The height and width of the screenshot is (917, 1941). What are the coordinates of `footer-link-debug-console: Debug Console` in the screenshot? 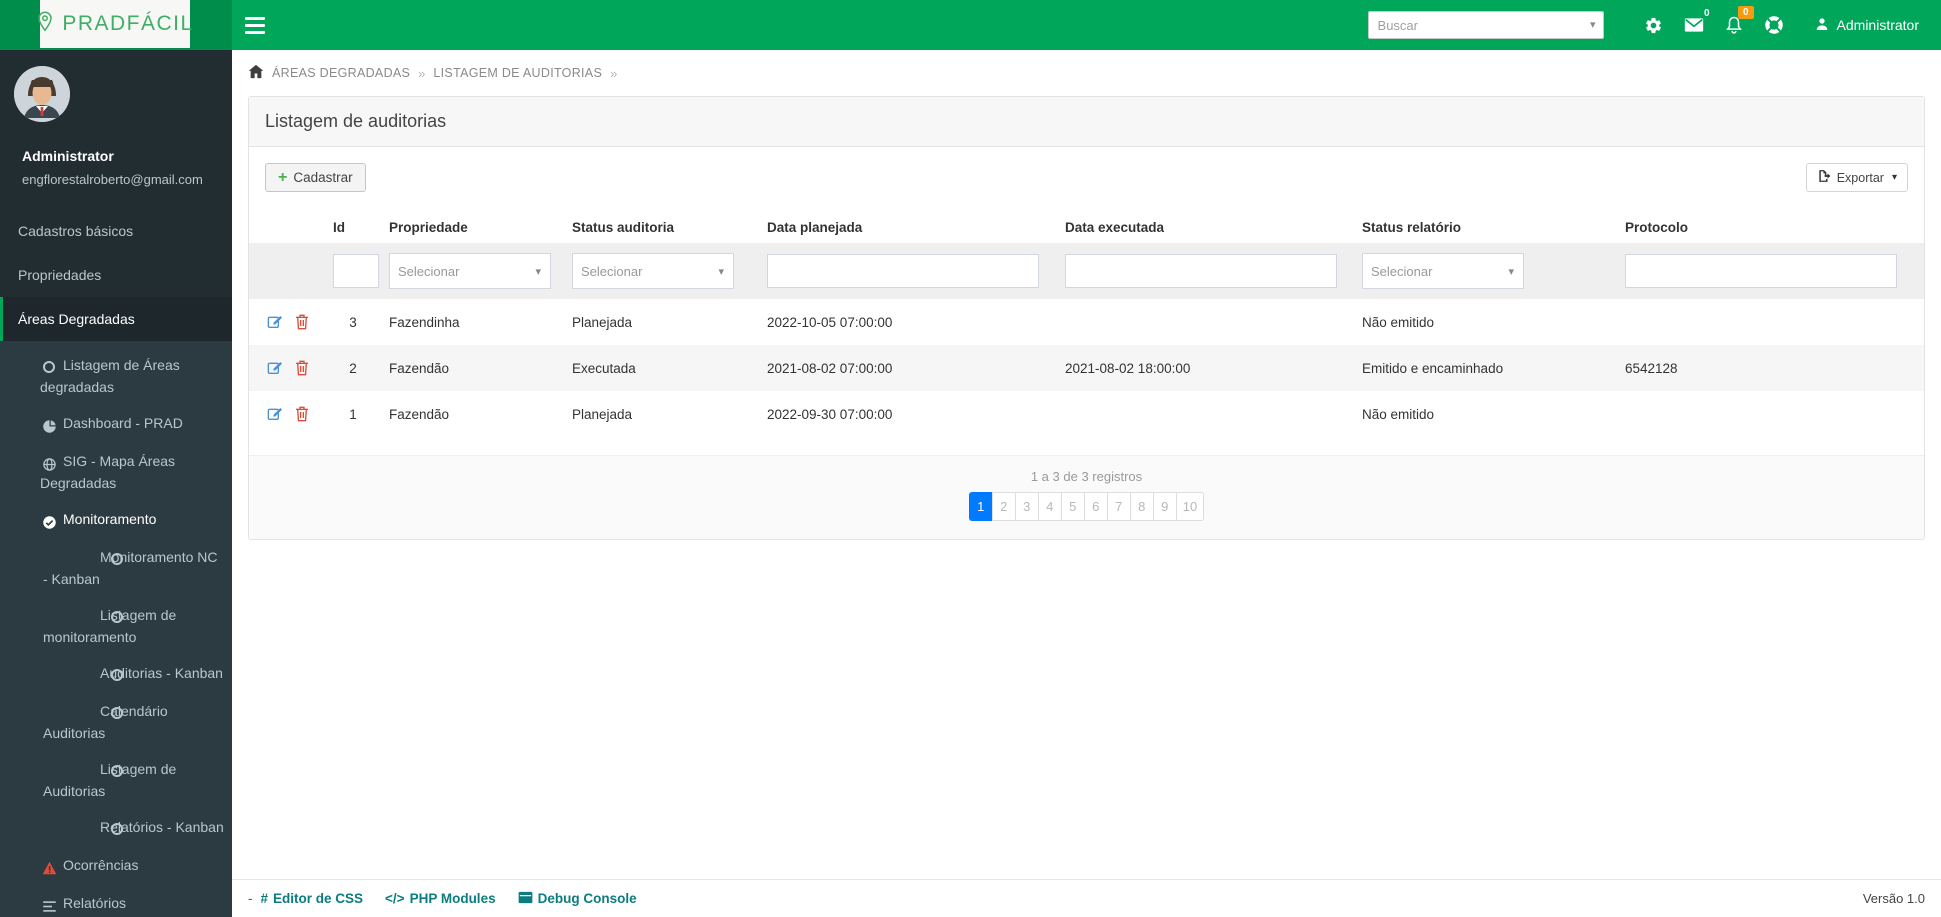 It's located at (577, 899).